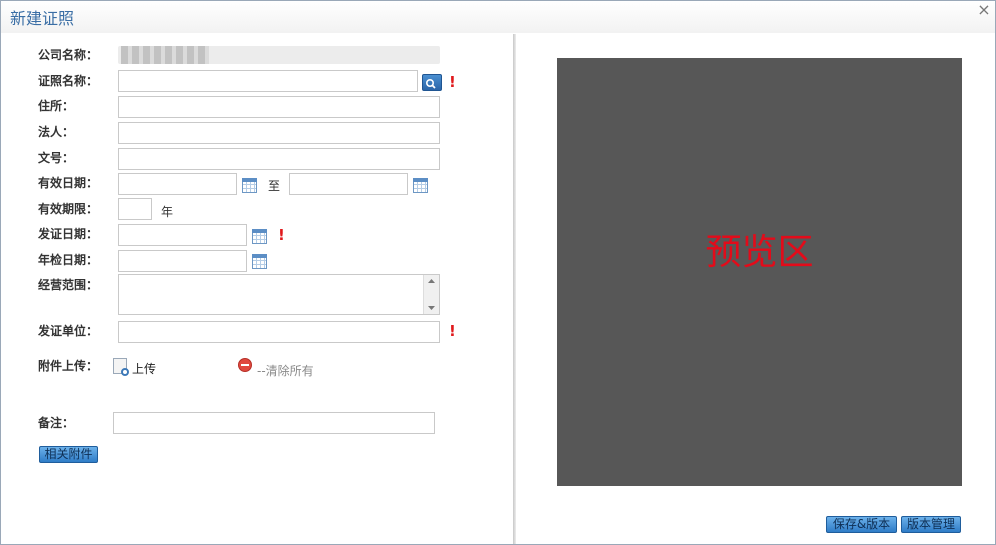  I want to click on upload-icon, so click(121, 367).